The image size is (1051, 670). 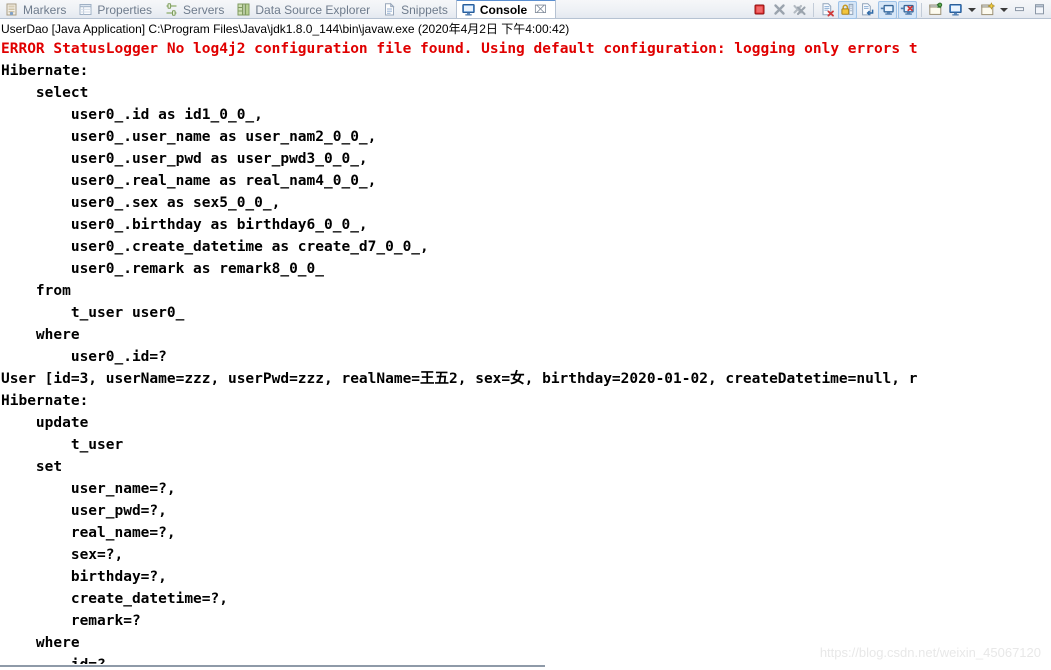 I want to click on horizontal-scrollbar, so click(x=525, y=667).